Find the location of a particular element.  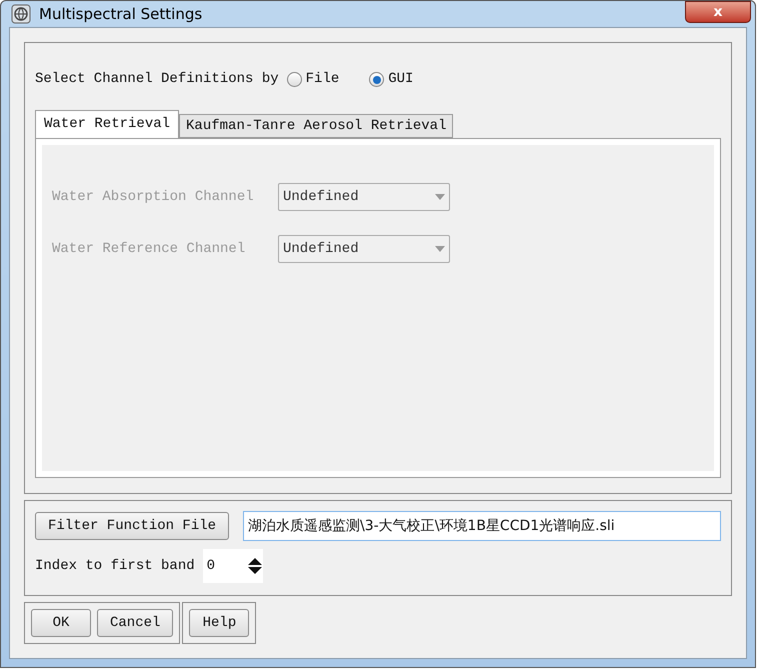

dialog-button: Help is located at coordinates (219, 623).